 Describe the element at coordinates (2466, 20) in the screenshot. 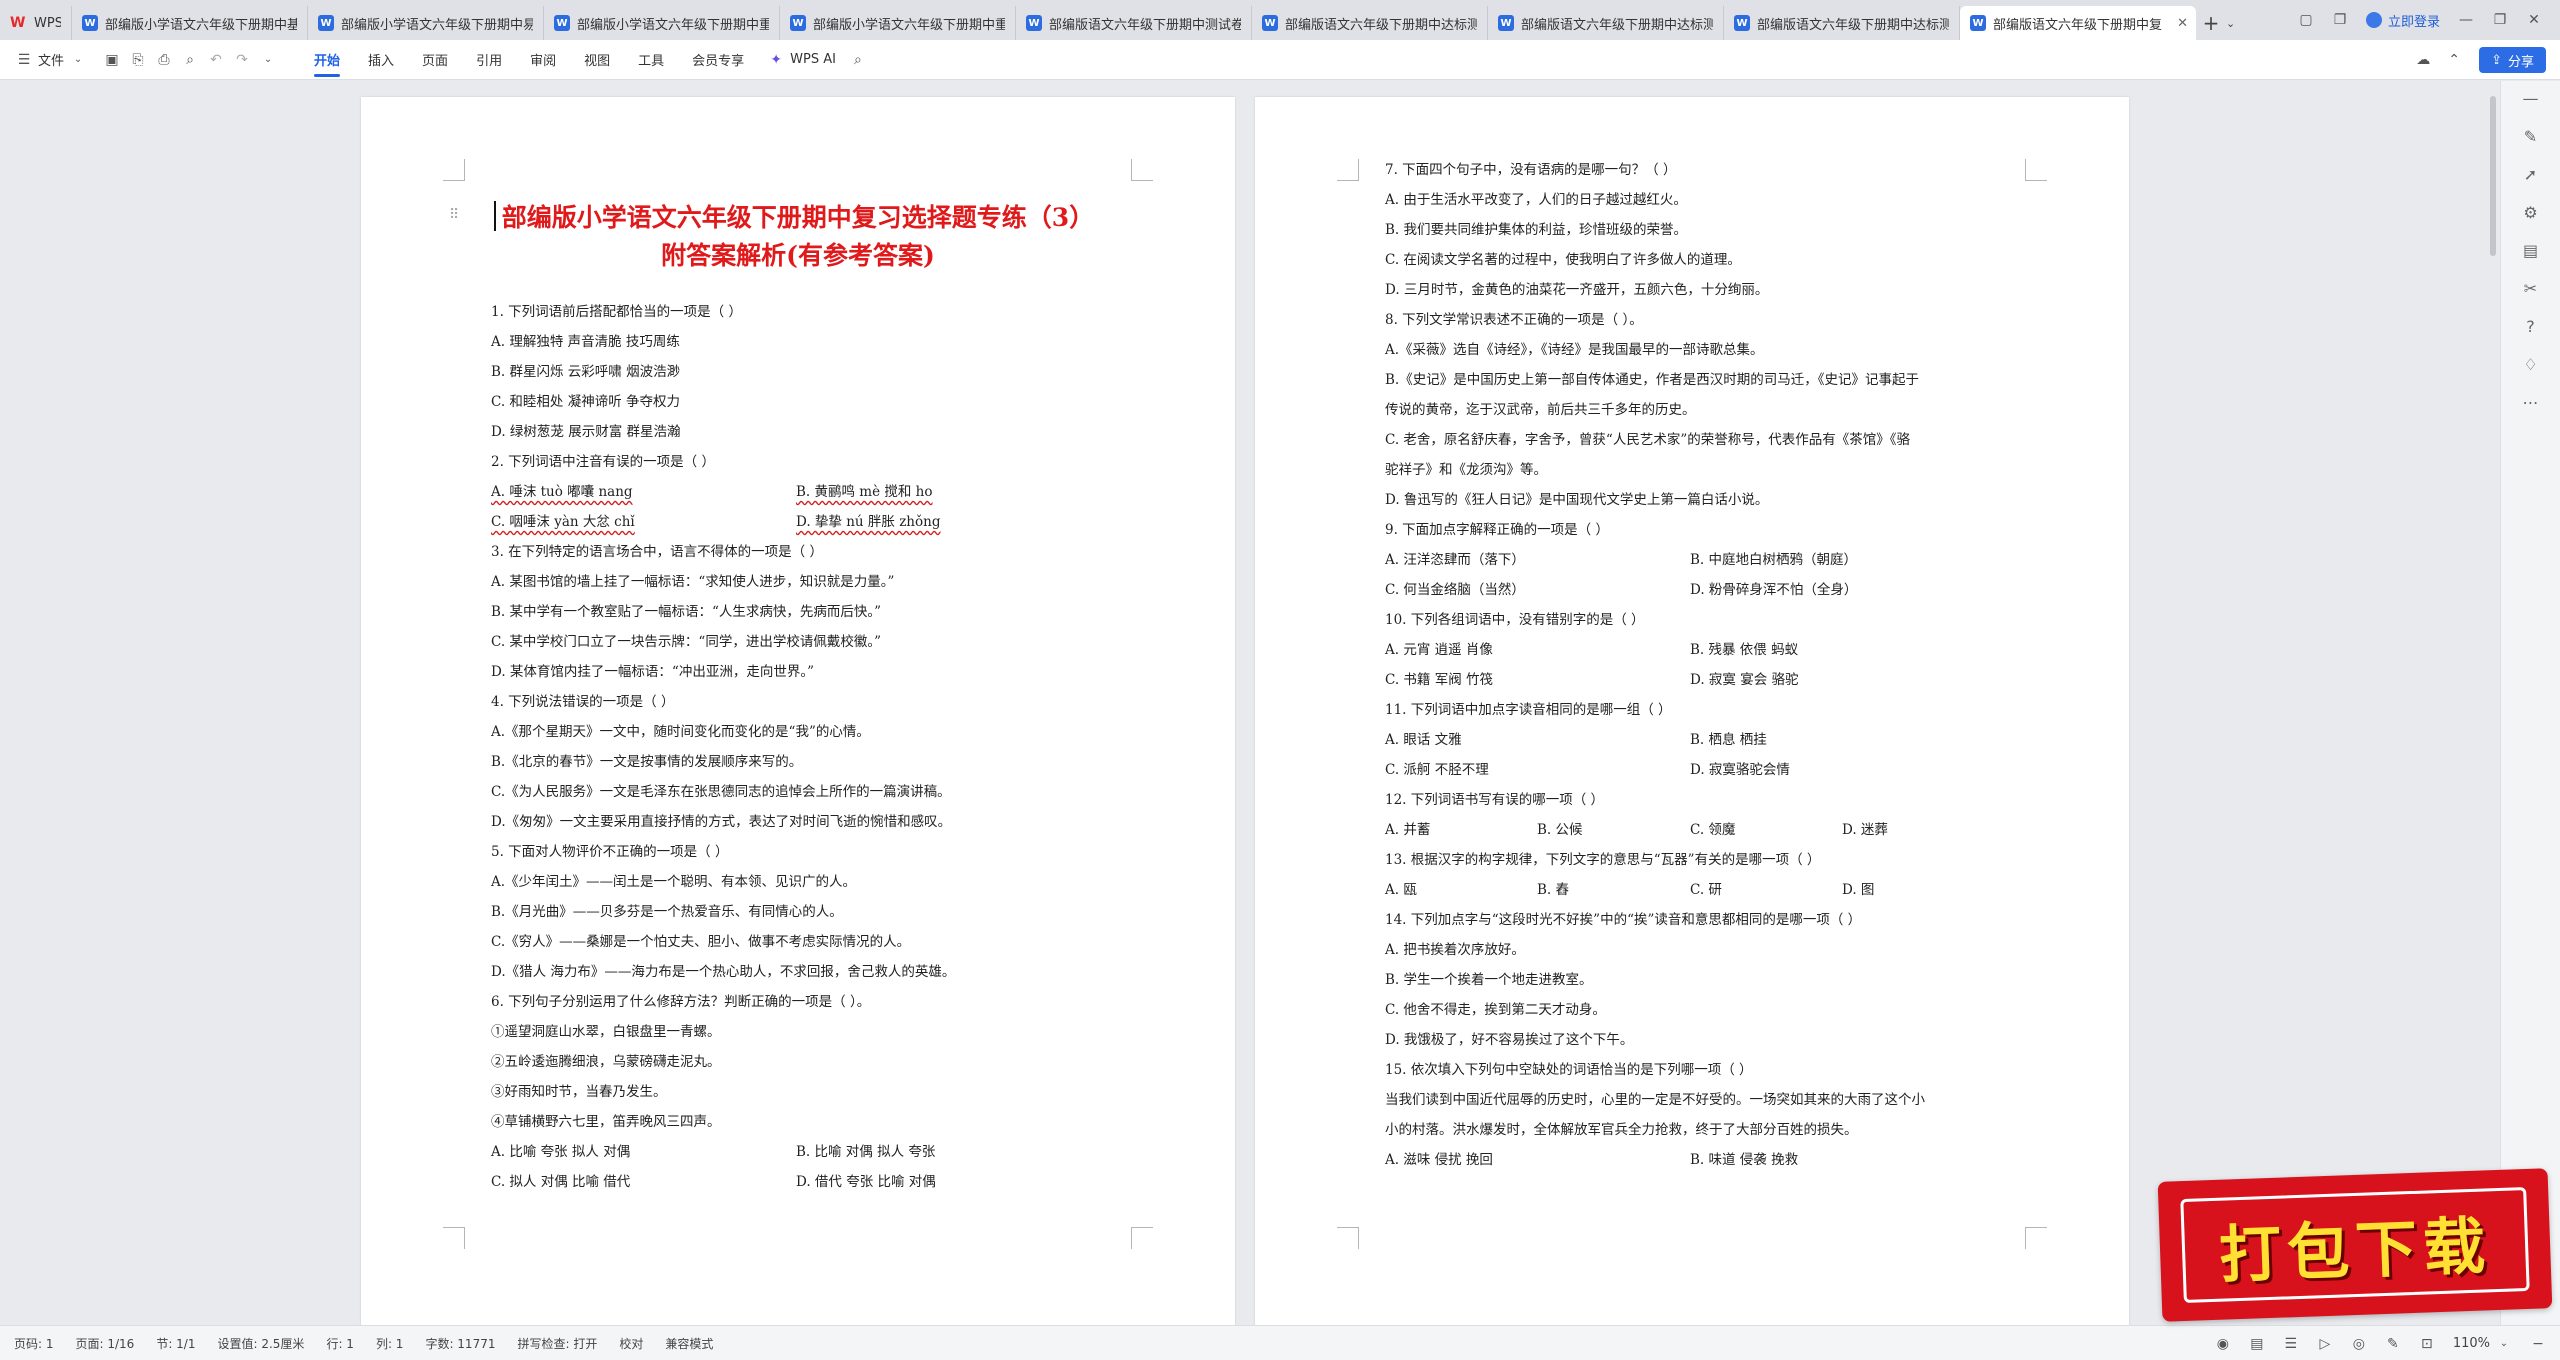

I see `minimize-icon: —` at that location.